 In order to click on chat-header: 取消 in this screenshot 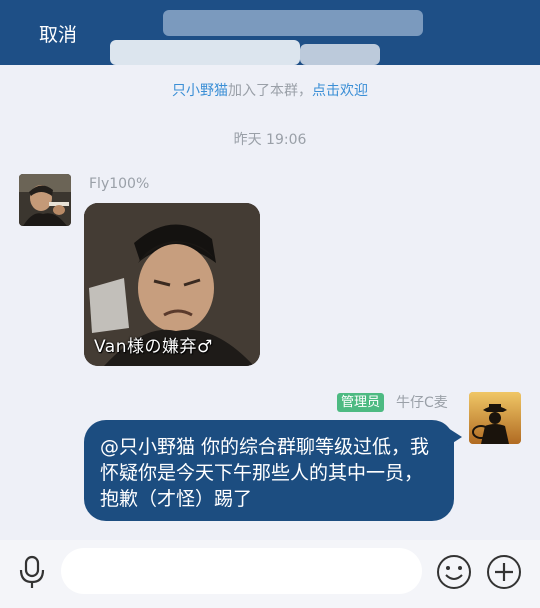, I will do `click(270, 32)`.